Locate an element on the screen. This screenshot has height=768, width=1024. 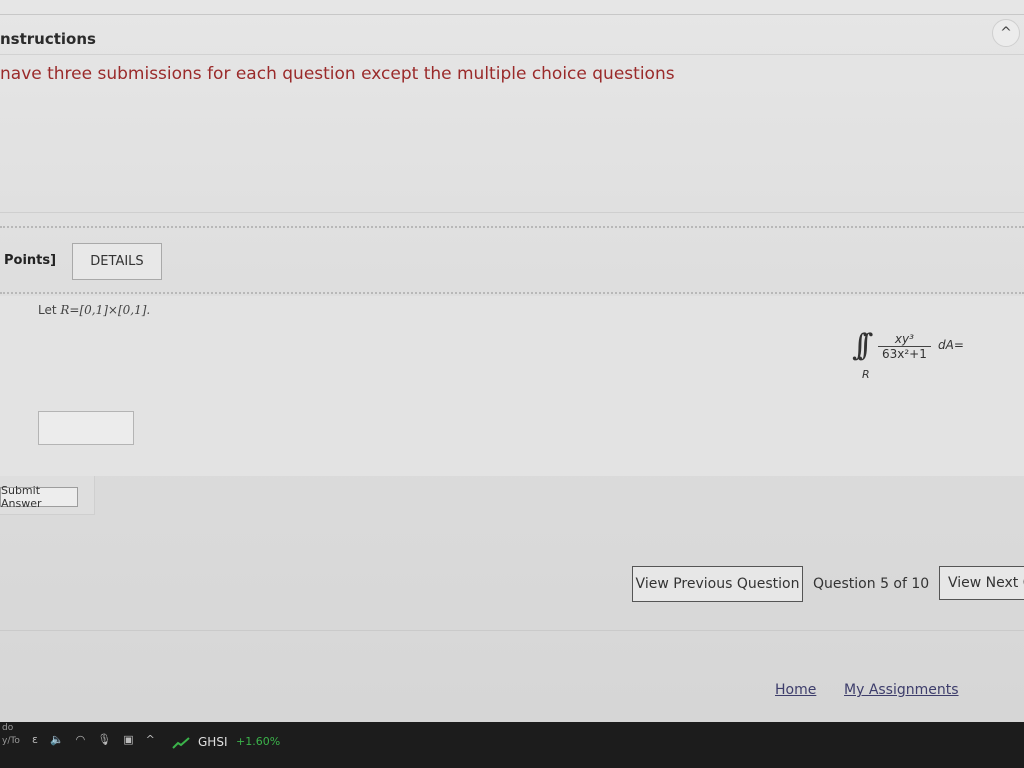
taskbar-line-1: do is located at coordinates (8, 728).